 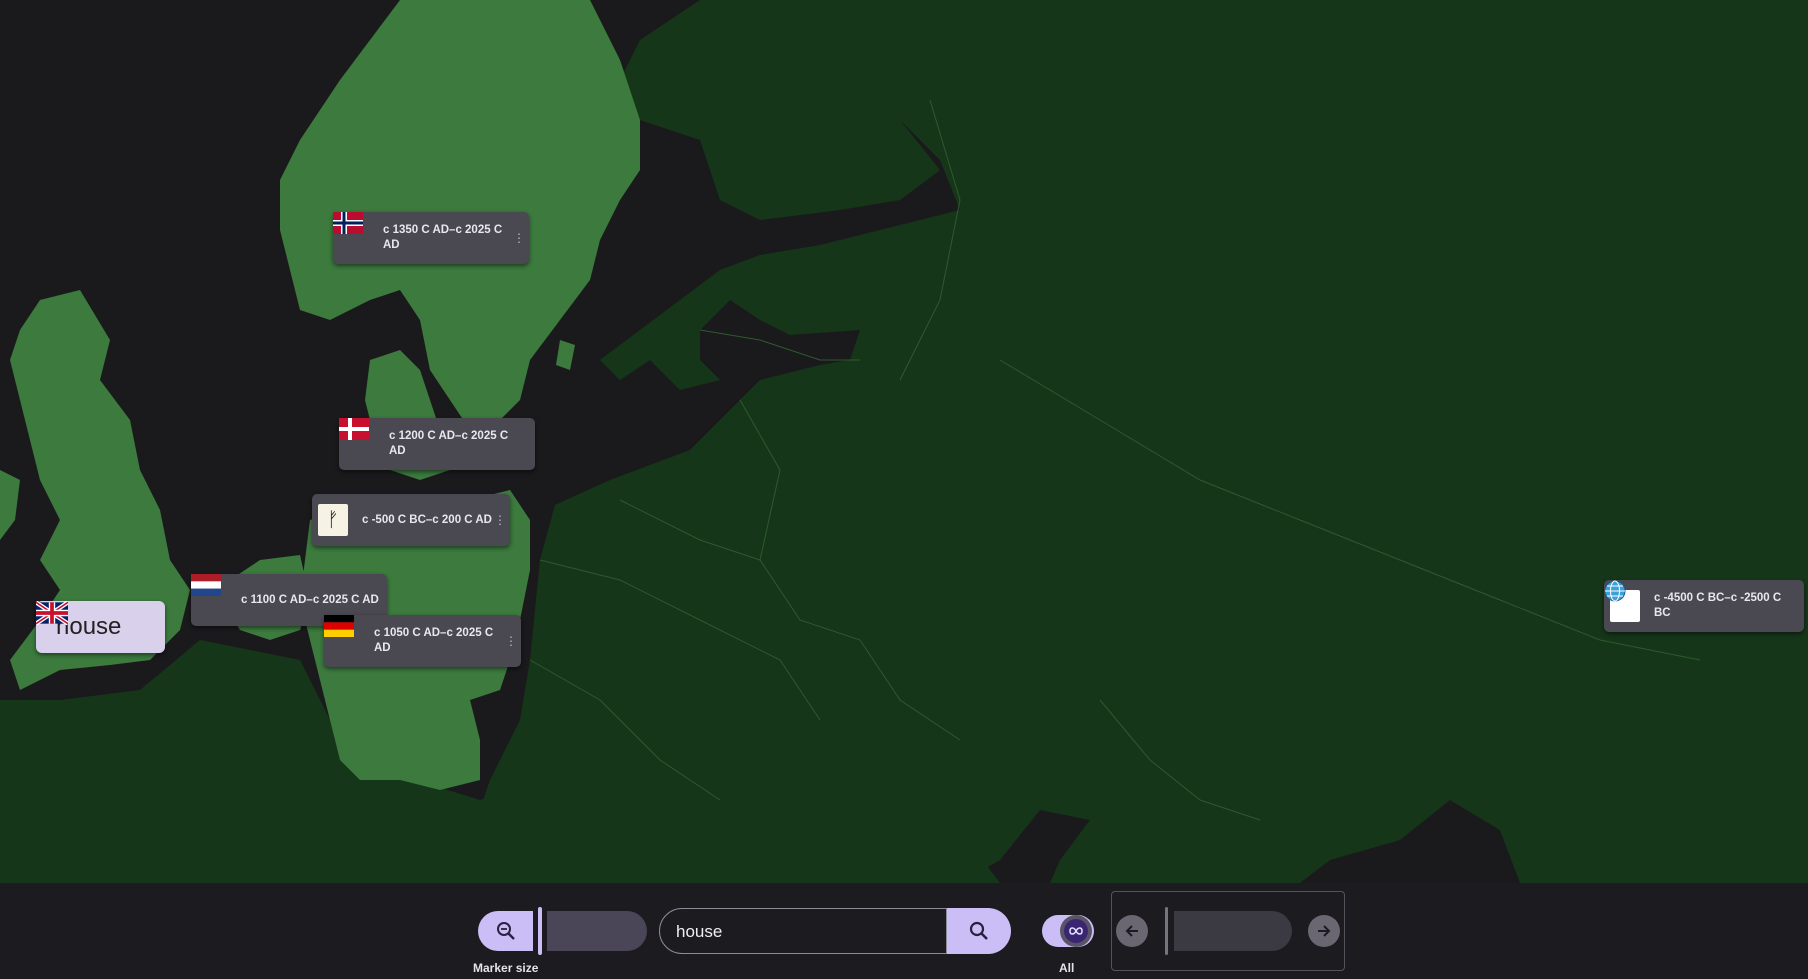 What do you see at coordinates (506, 968) in the screenshot?
I see `marker-size-label: Marker size` at bounding box center [506, 968].